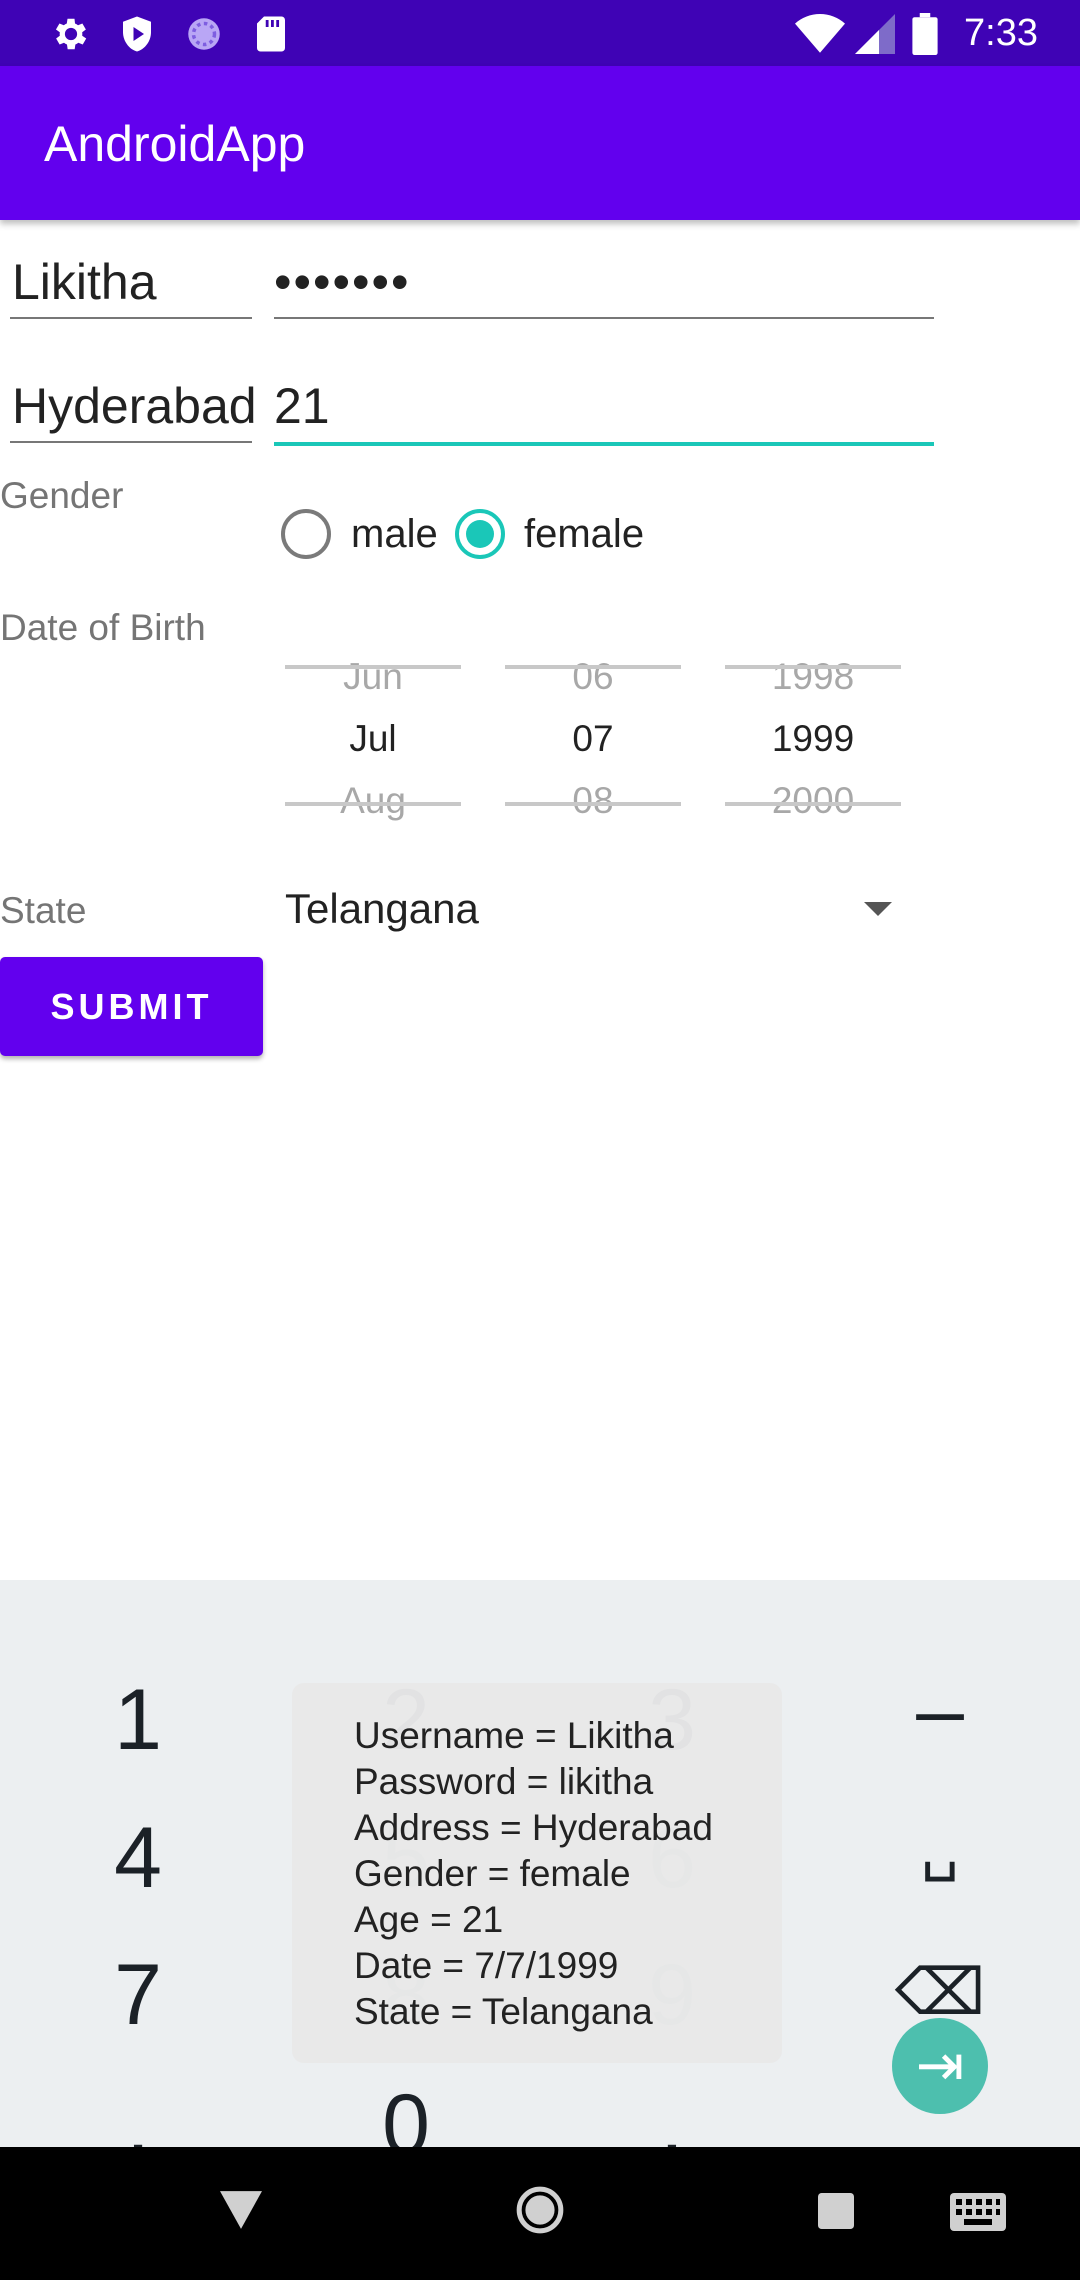  What do you see at coordinates (84, 282) in the screenshot?
I see `username-input: Likitha` at bounding box center [84, 282].